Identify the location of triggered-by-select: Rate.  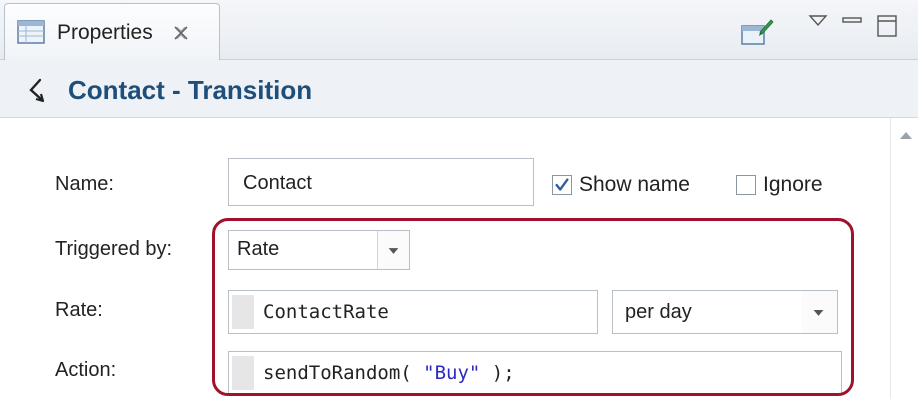
(319, 250).